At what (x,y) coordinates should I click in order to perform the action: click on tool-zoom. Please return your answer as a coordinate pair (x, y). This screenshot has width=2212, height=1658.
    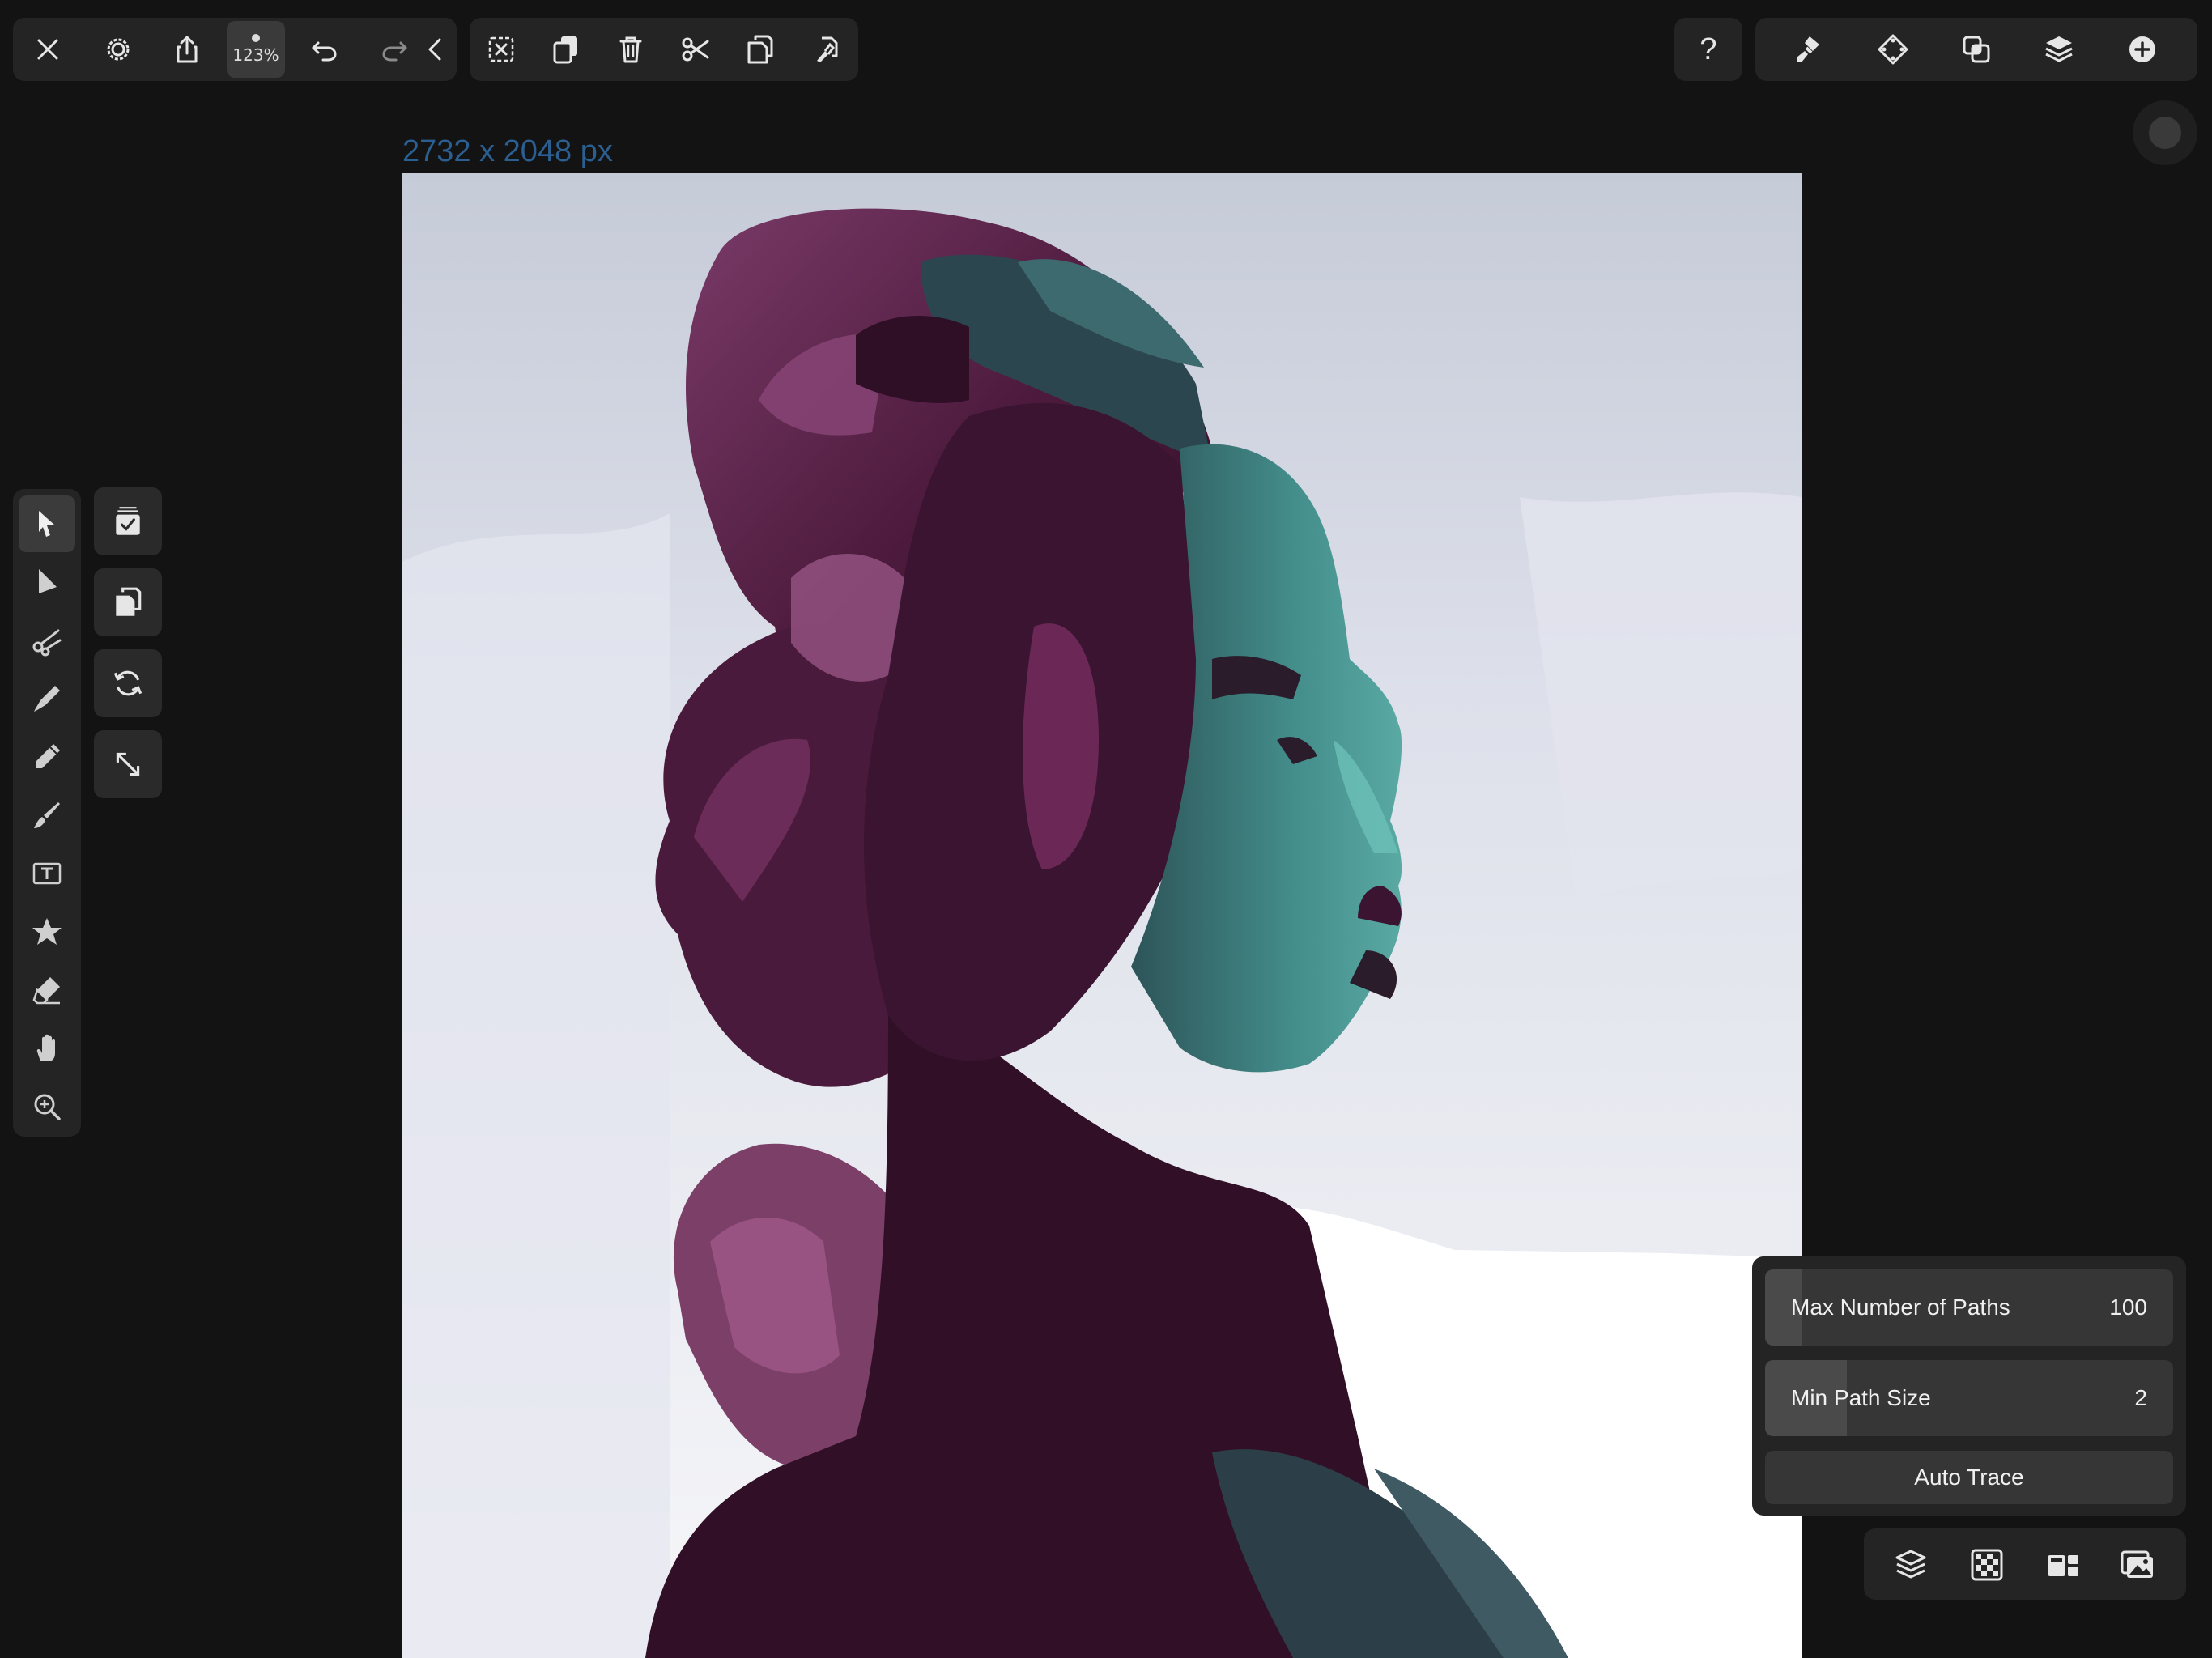
    Looking at the image, I should click on (47, 1106).